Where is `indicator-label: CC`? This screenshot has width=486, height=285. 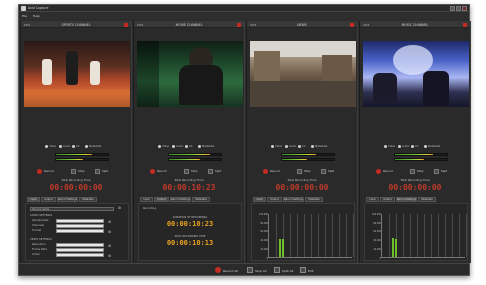
indicator-label: CC is located at coordinates (78, 146).